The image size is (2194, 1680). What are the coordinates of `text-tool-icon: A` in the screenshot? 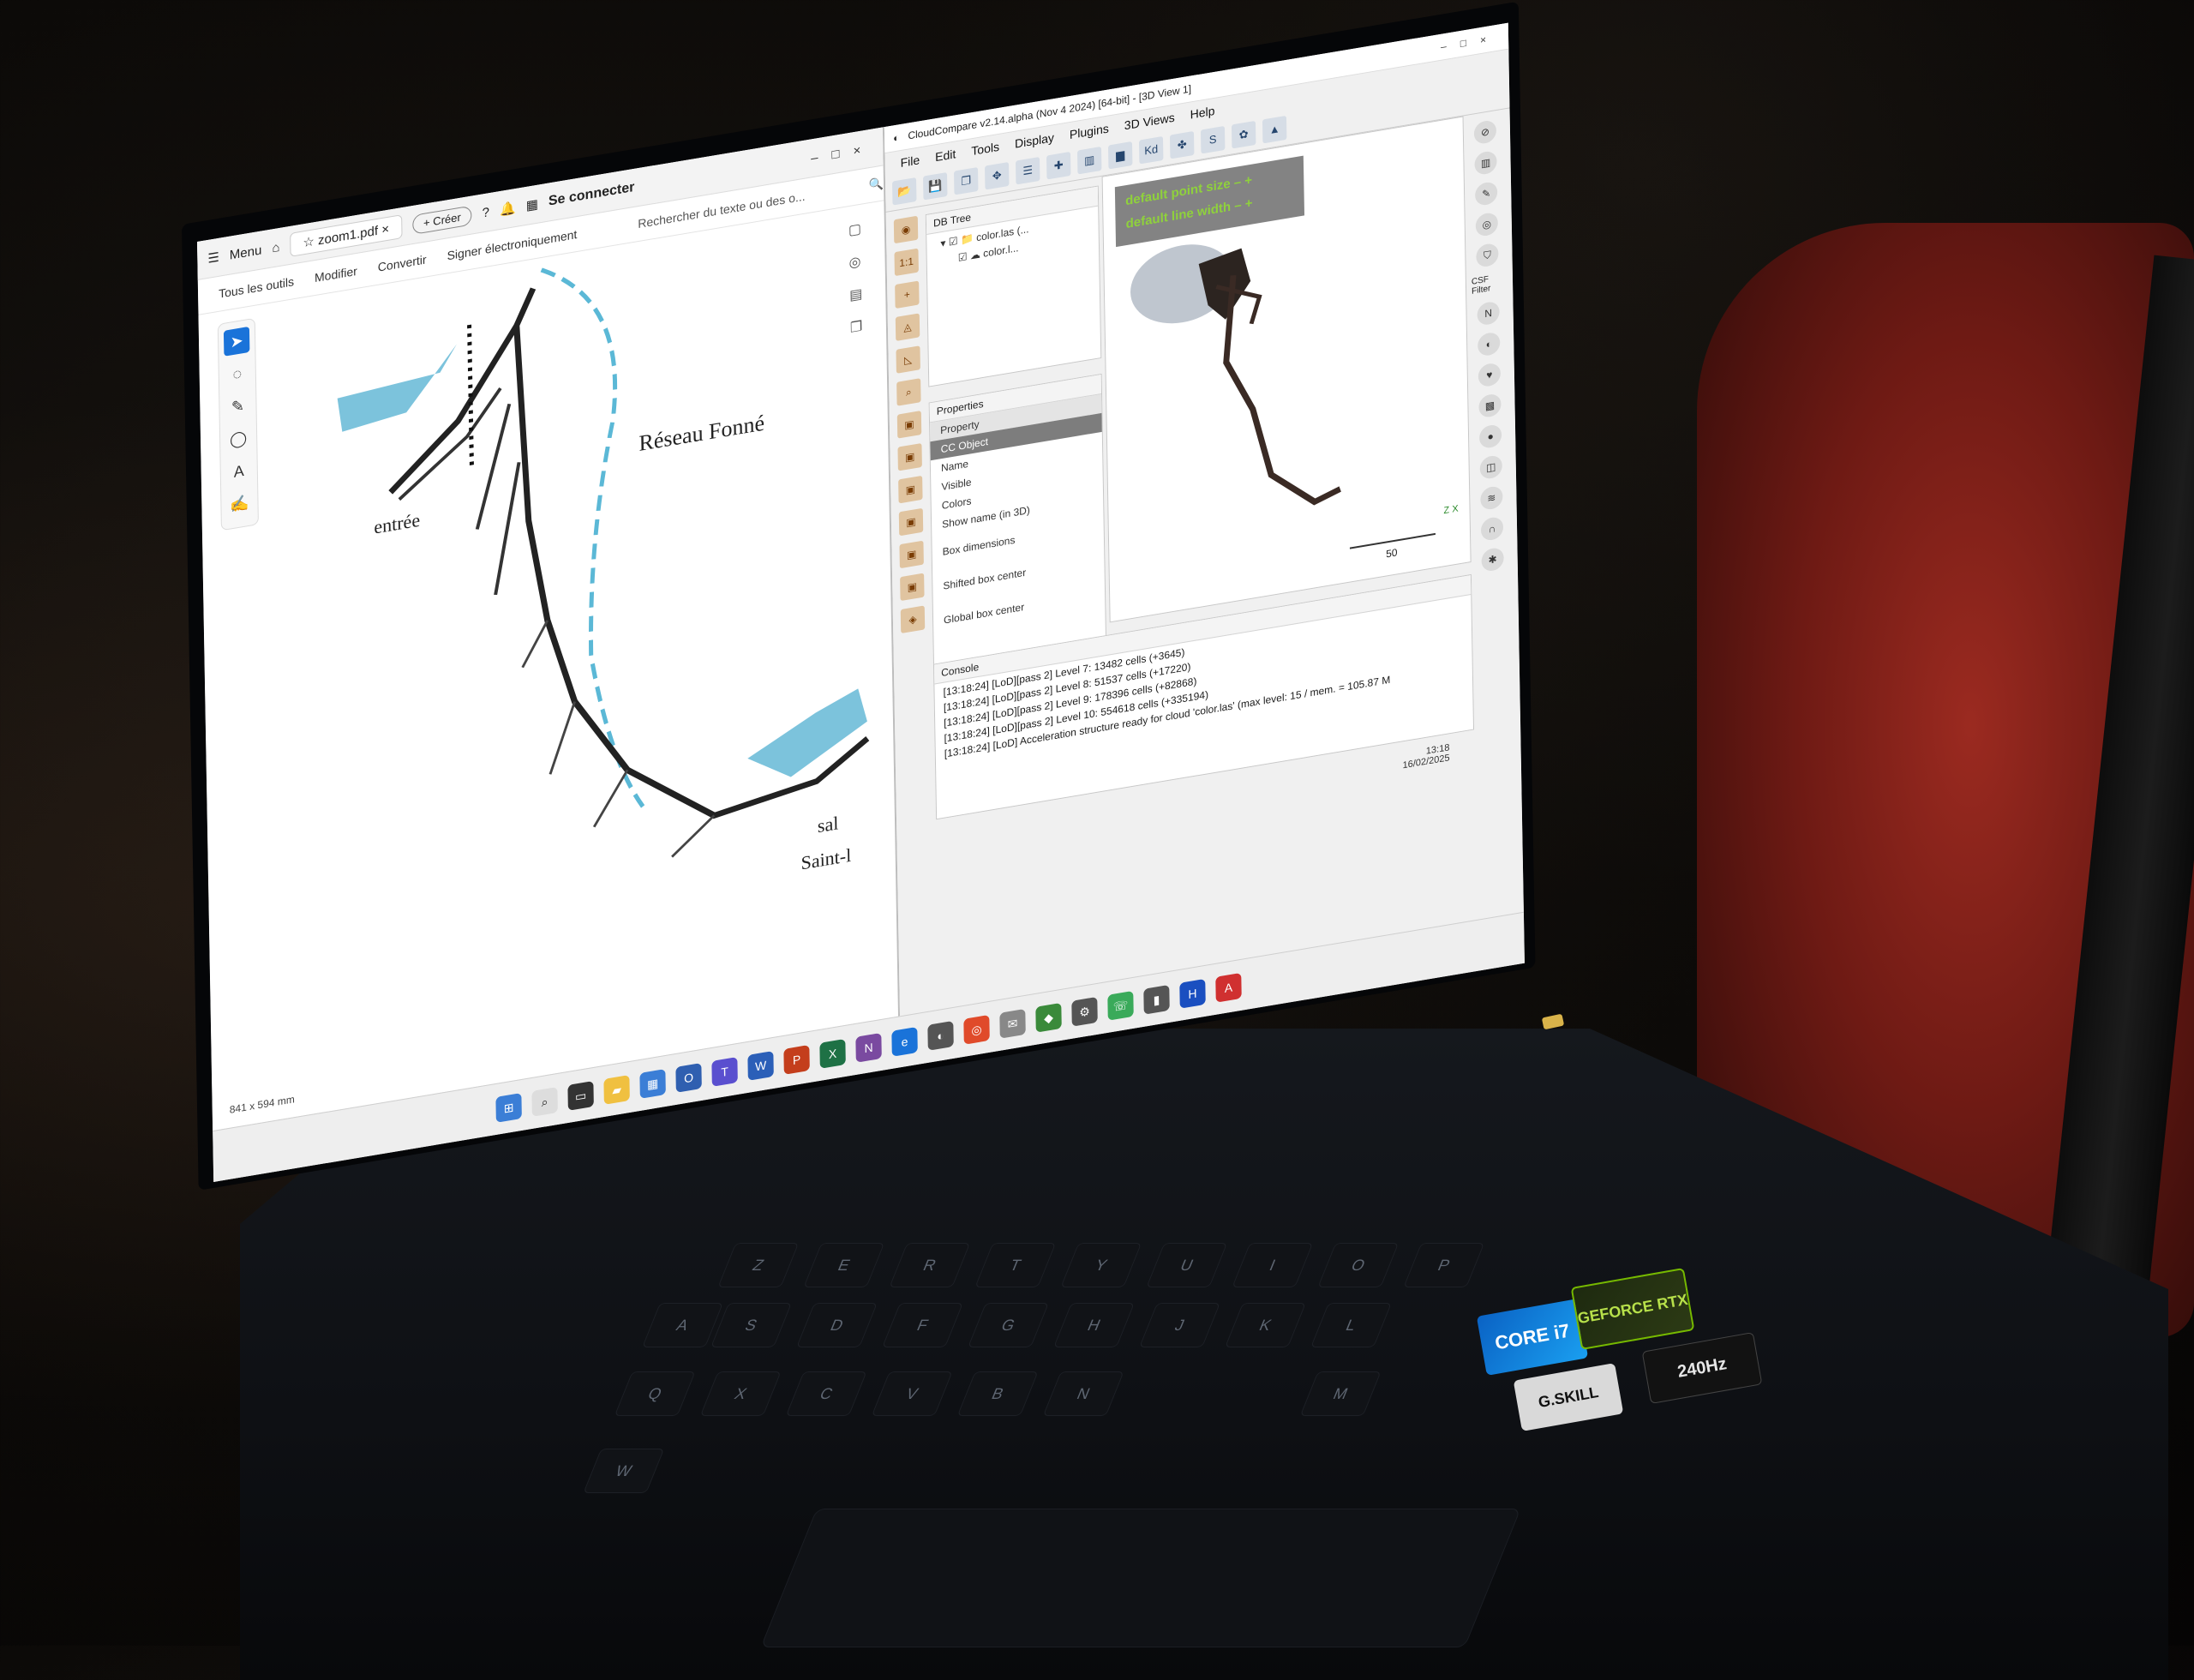 It's located at (239, 471).